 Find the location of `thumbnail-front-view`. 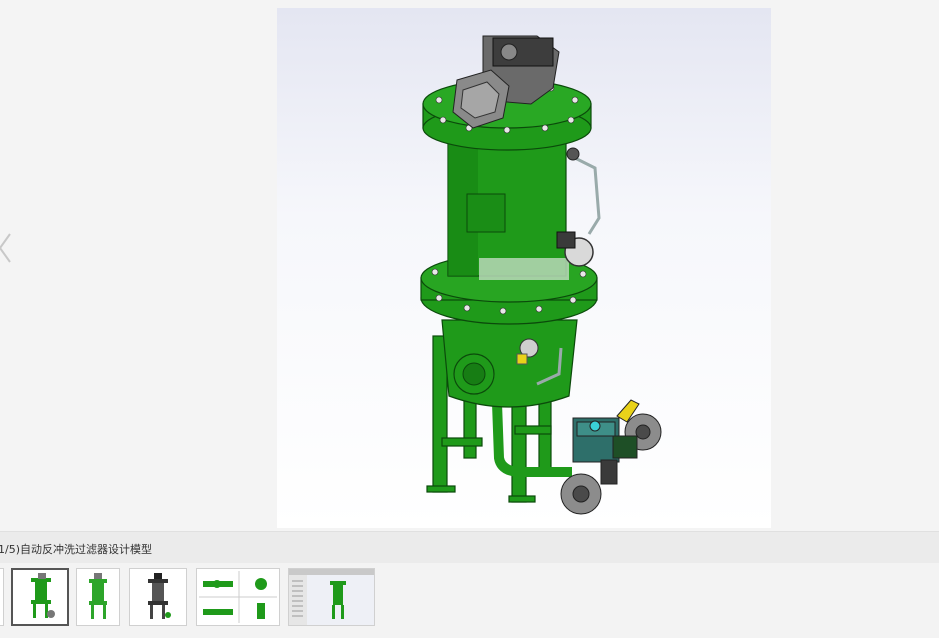

thumbnail-front-view is located at coordinates (40, 597).